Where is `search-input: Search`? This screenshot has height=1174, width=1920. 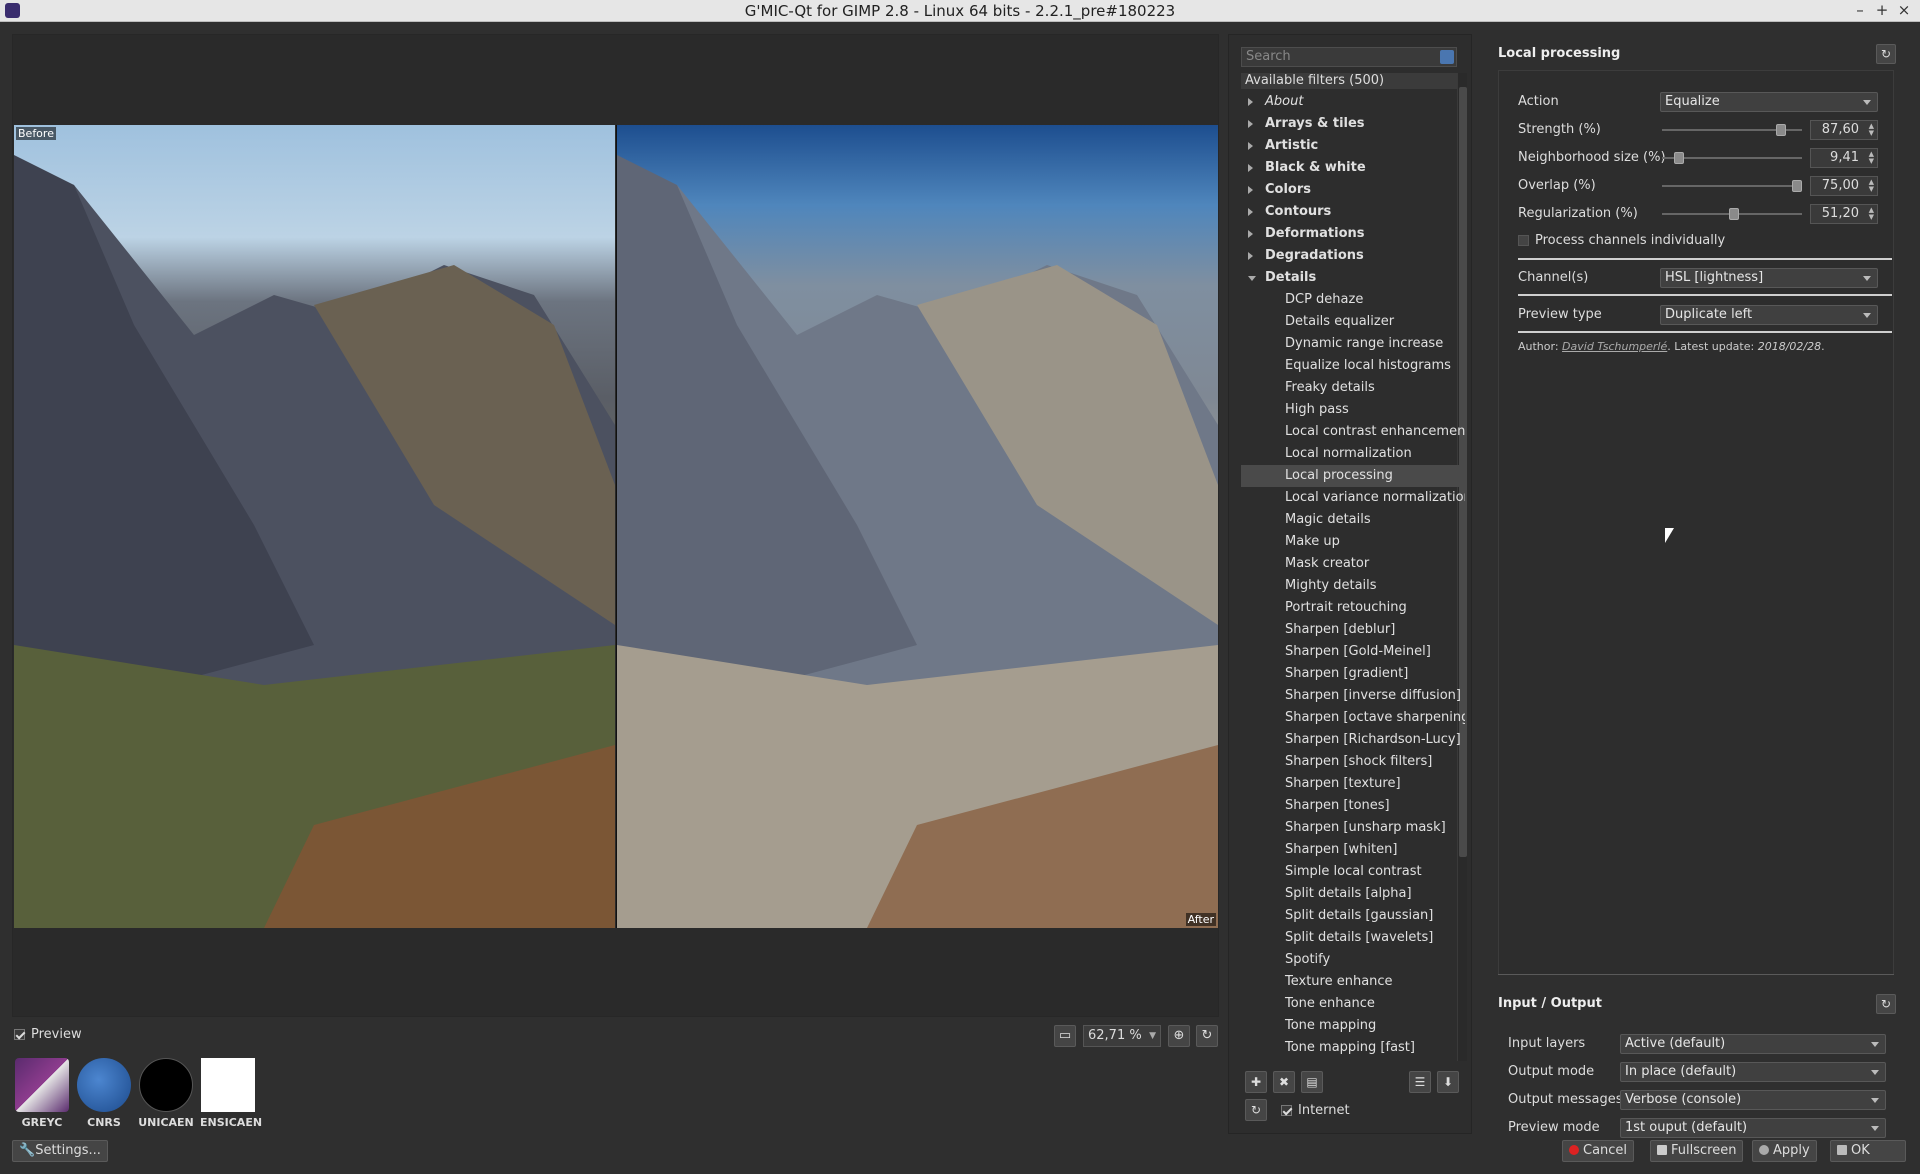 search-input: Search is located at coordinates (1349, 57).